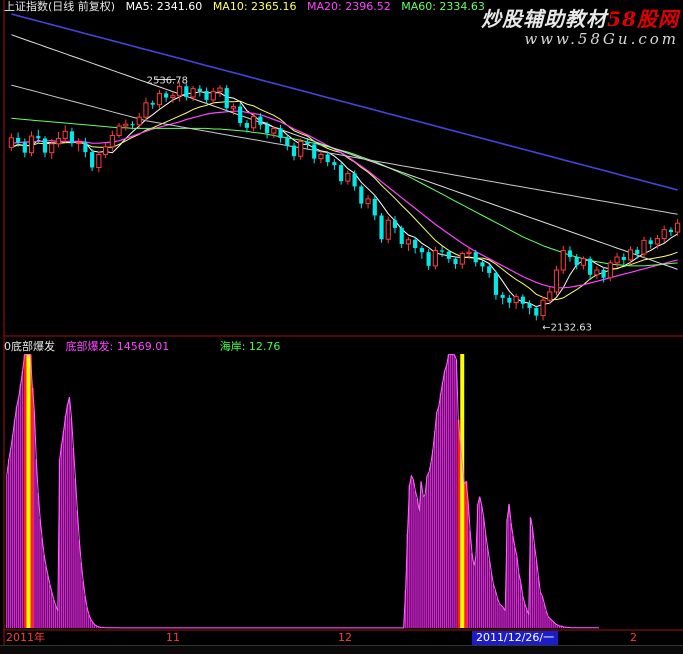  I want to click on watermark: 炒股辅助教材58股网 www.58Gu.com, so click(580, 25).